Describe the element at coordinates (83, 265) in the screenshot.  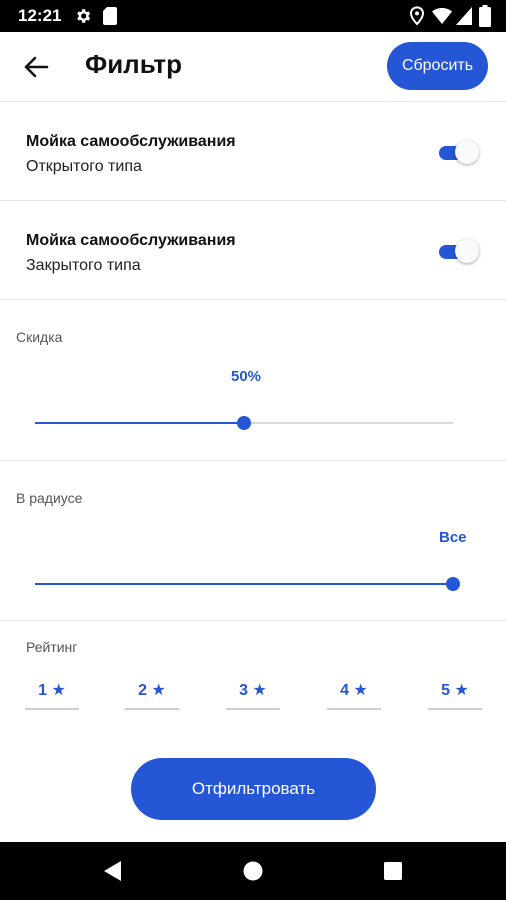
I see `toggle-subtitle: Закрытого типа` at that location.